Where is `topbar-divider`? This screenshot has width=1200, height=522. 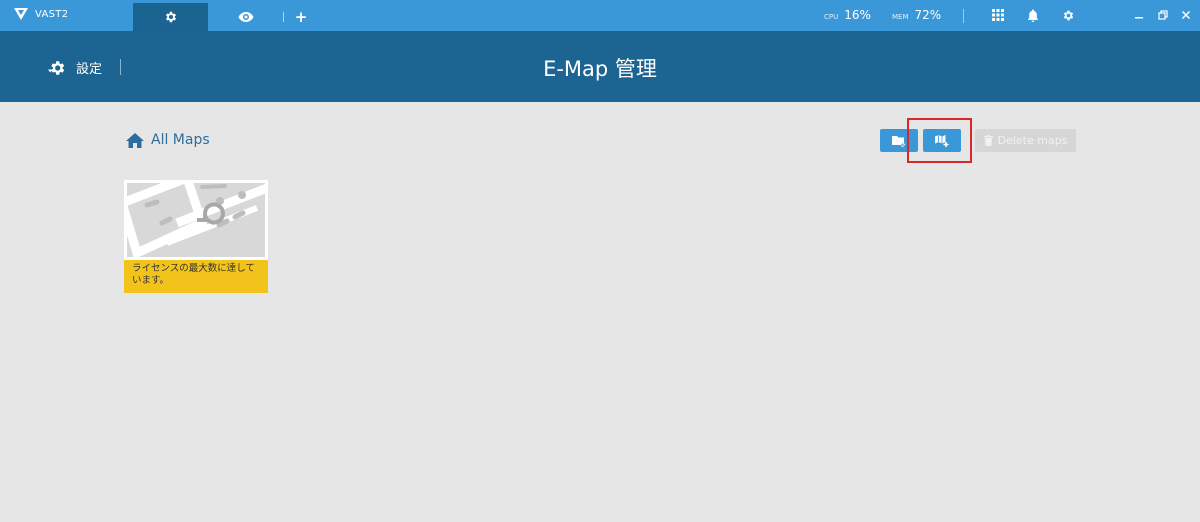 topbar-divider is located at coordinates (963, 16).